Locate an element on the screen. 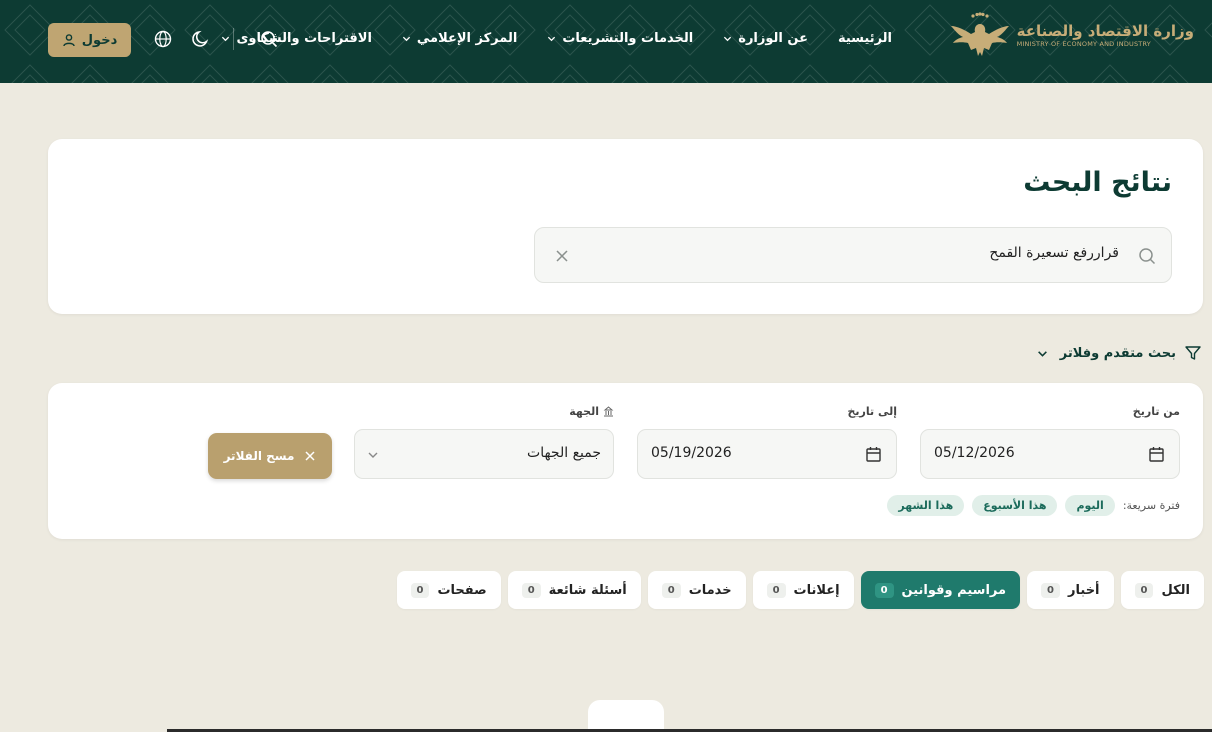 The height and width of the screenshot is (732, 1212). tab-services: خدمات 0 is located at coordinates (696, 590).